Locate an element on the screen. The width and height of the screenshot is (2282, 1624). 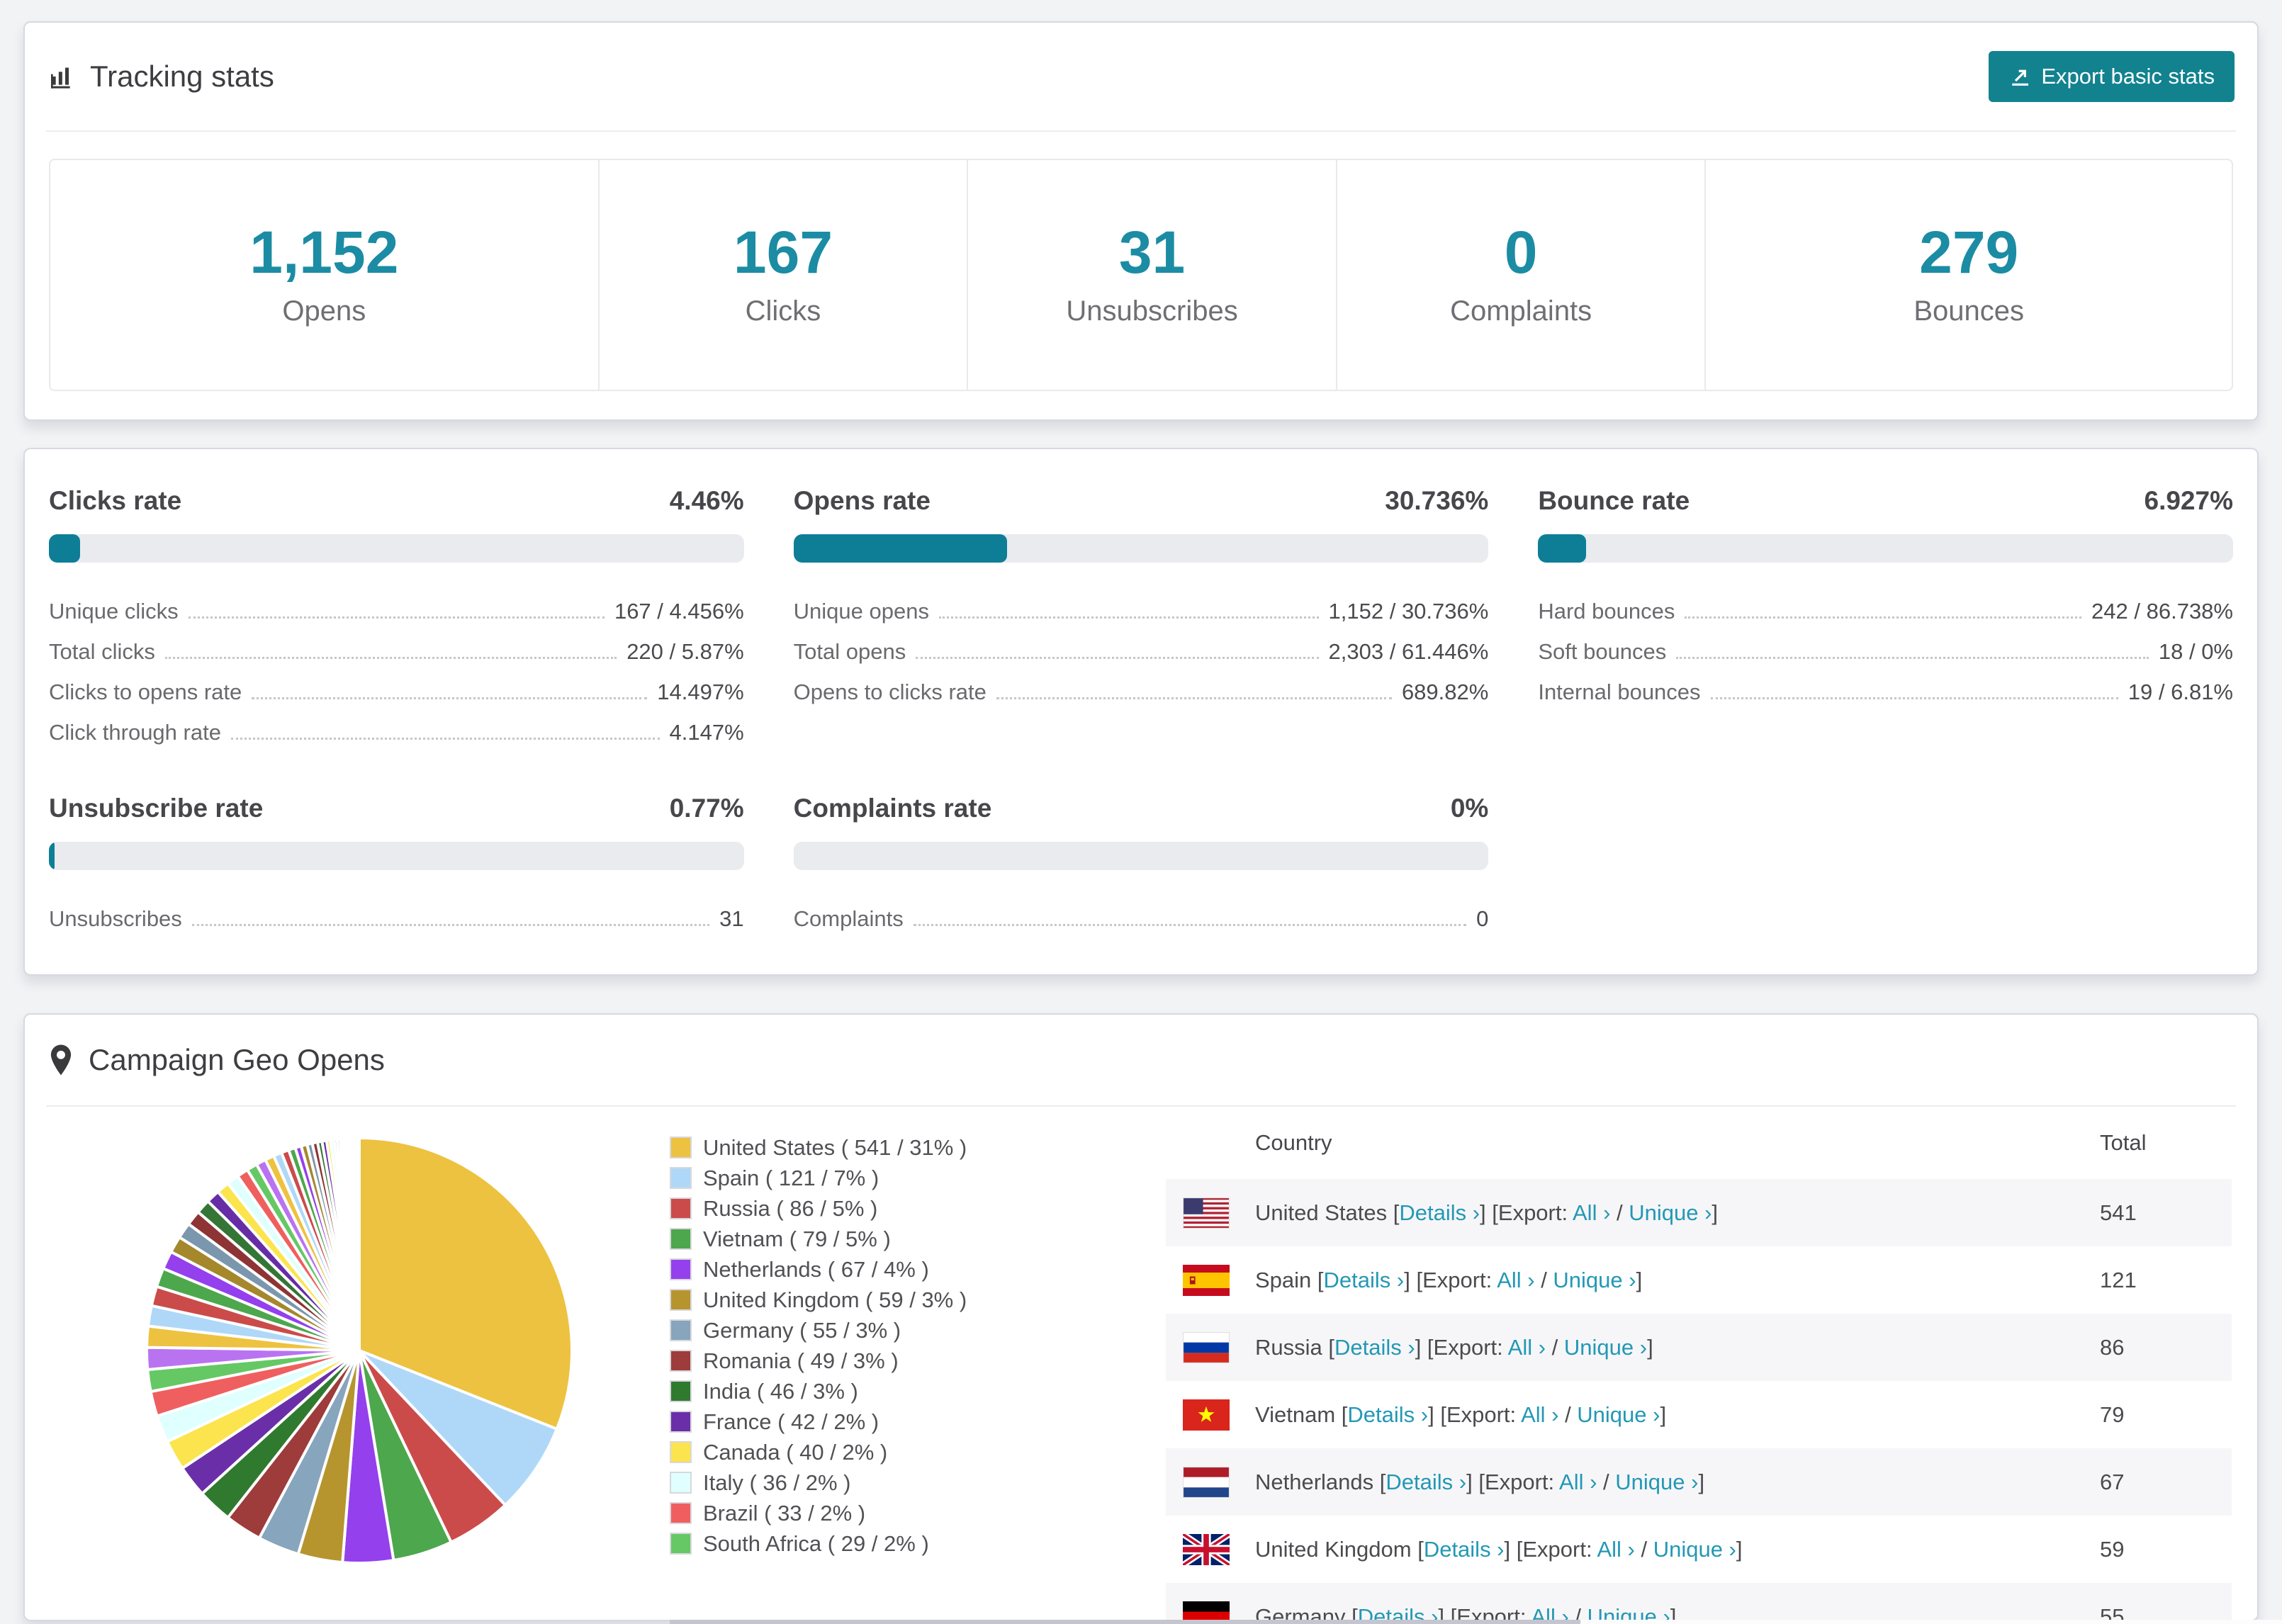
legend-label: Vietnam ( 79 / 5% ) is located at coordinates (797, 1238).